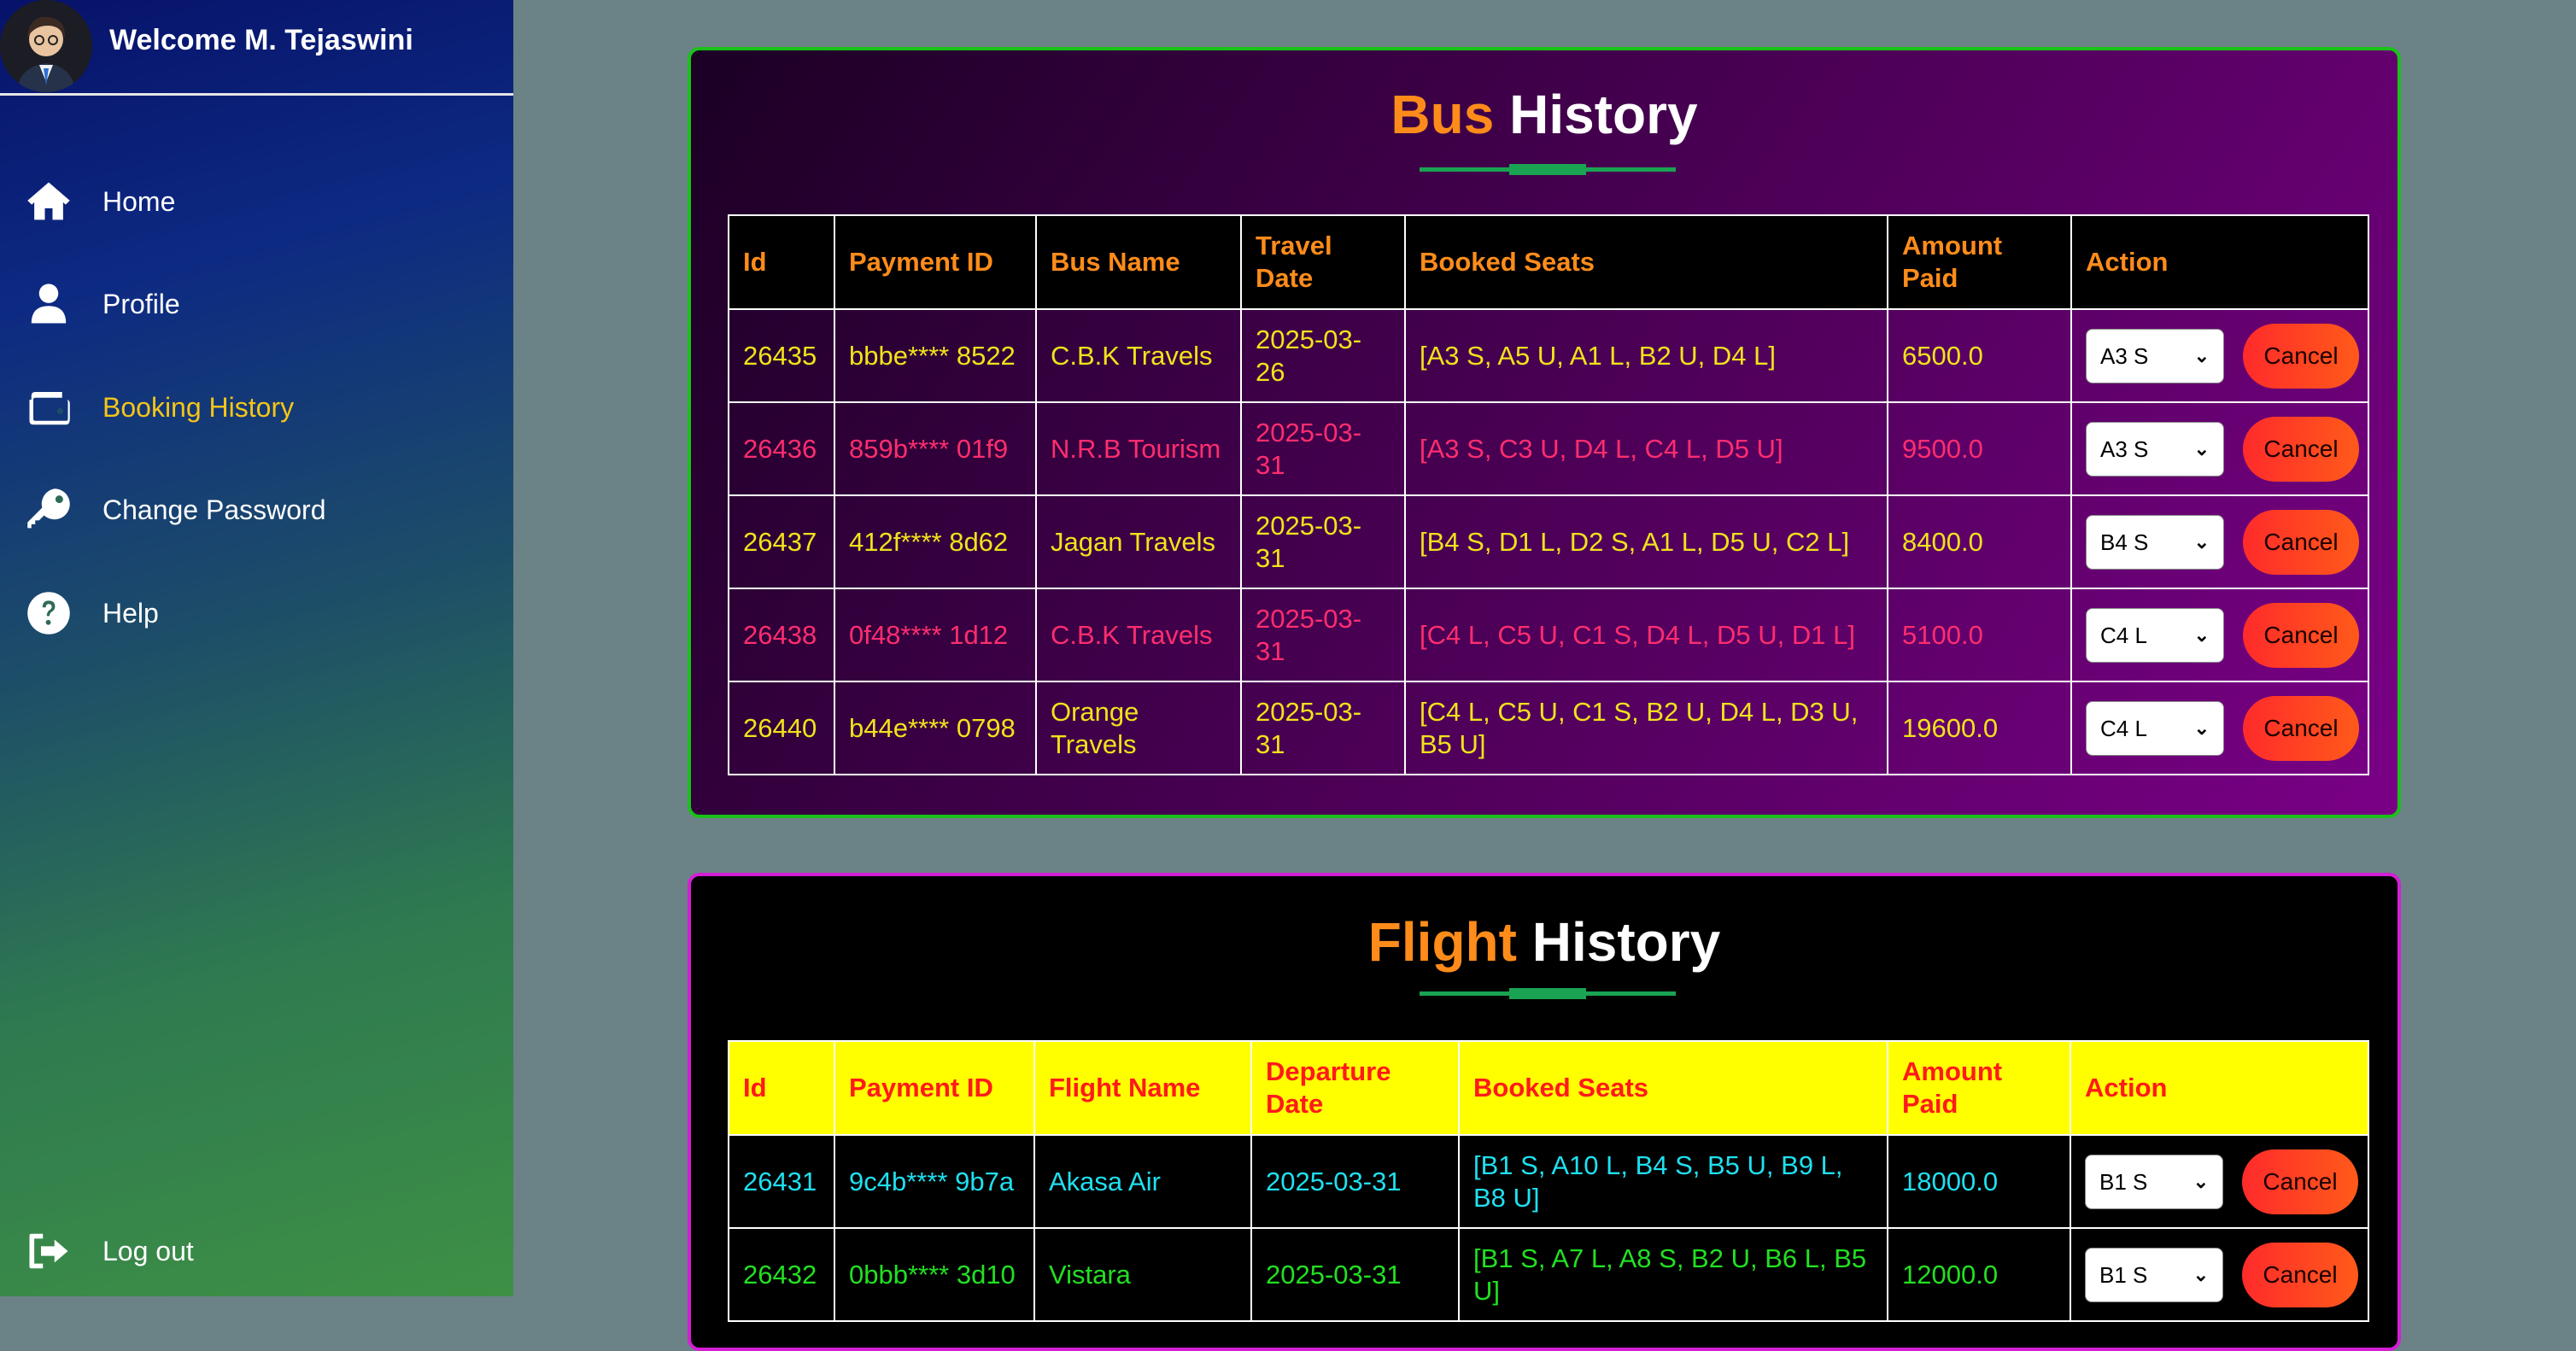  What do you see at coordinates (1323, 355) in the screenshot?
I see `travel-date: 2025-03-26` at bounding box center [1323, 355].